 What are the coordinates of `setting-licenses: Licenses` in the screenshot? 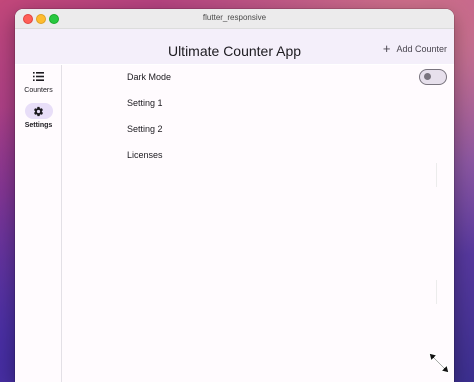 It's located at (260, 155).